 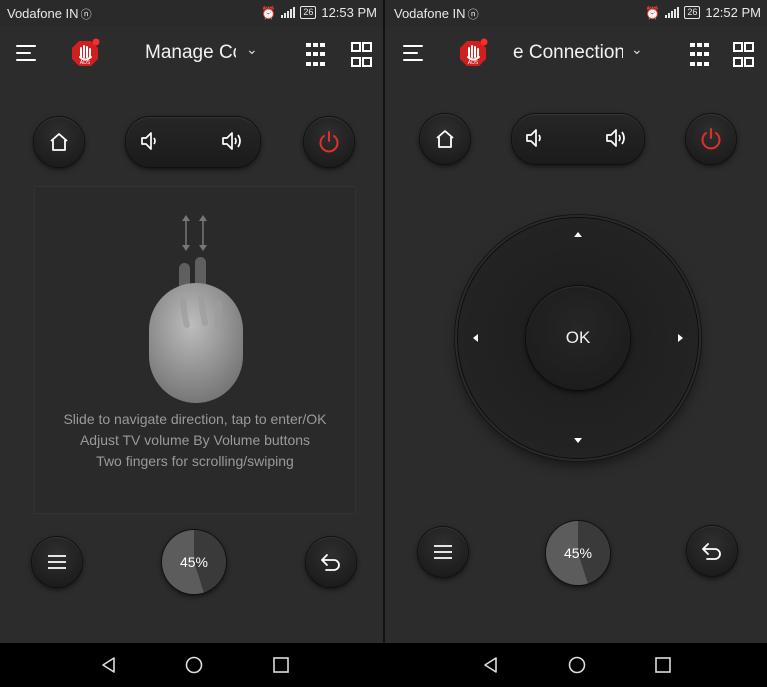 I want to click on toolbar: ADS e Connection ⌄, so click(x=576, y=54).